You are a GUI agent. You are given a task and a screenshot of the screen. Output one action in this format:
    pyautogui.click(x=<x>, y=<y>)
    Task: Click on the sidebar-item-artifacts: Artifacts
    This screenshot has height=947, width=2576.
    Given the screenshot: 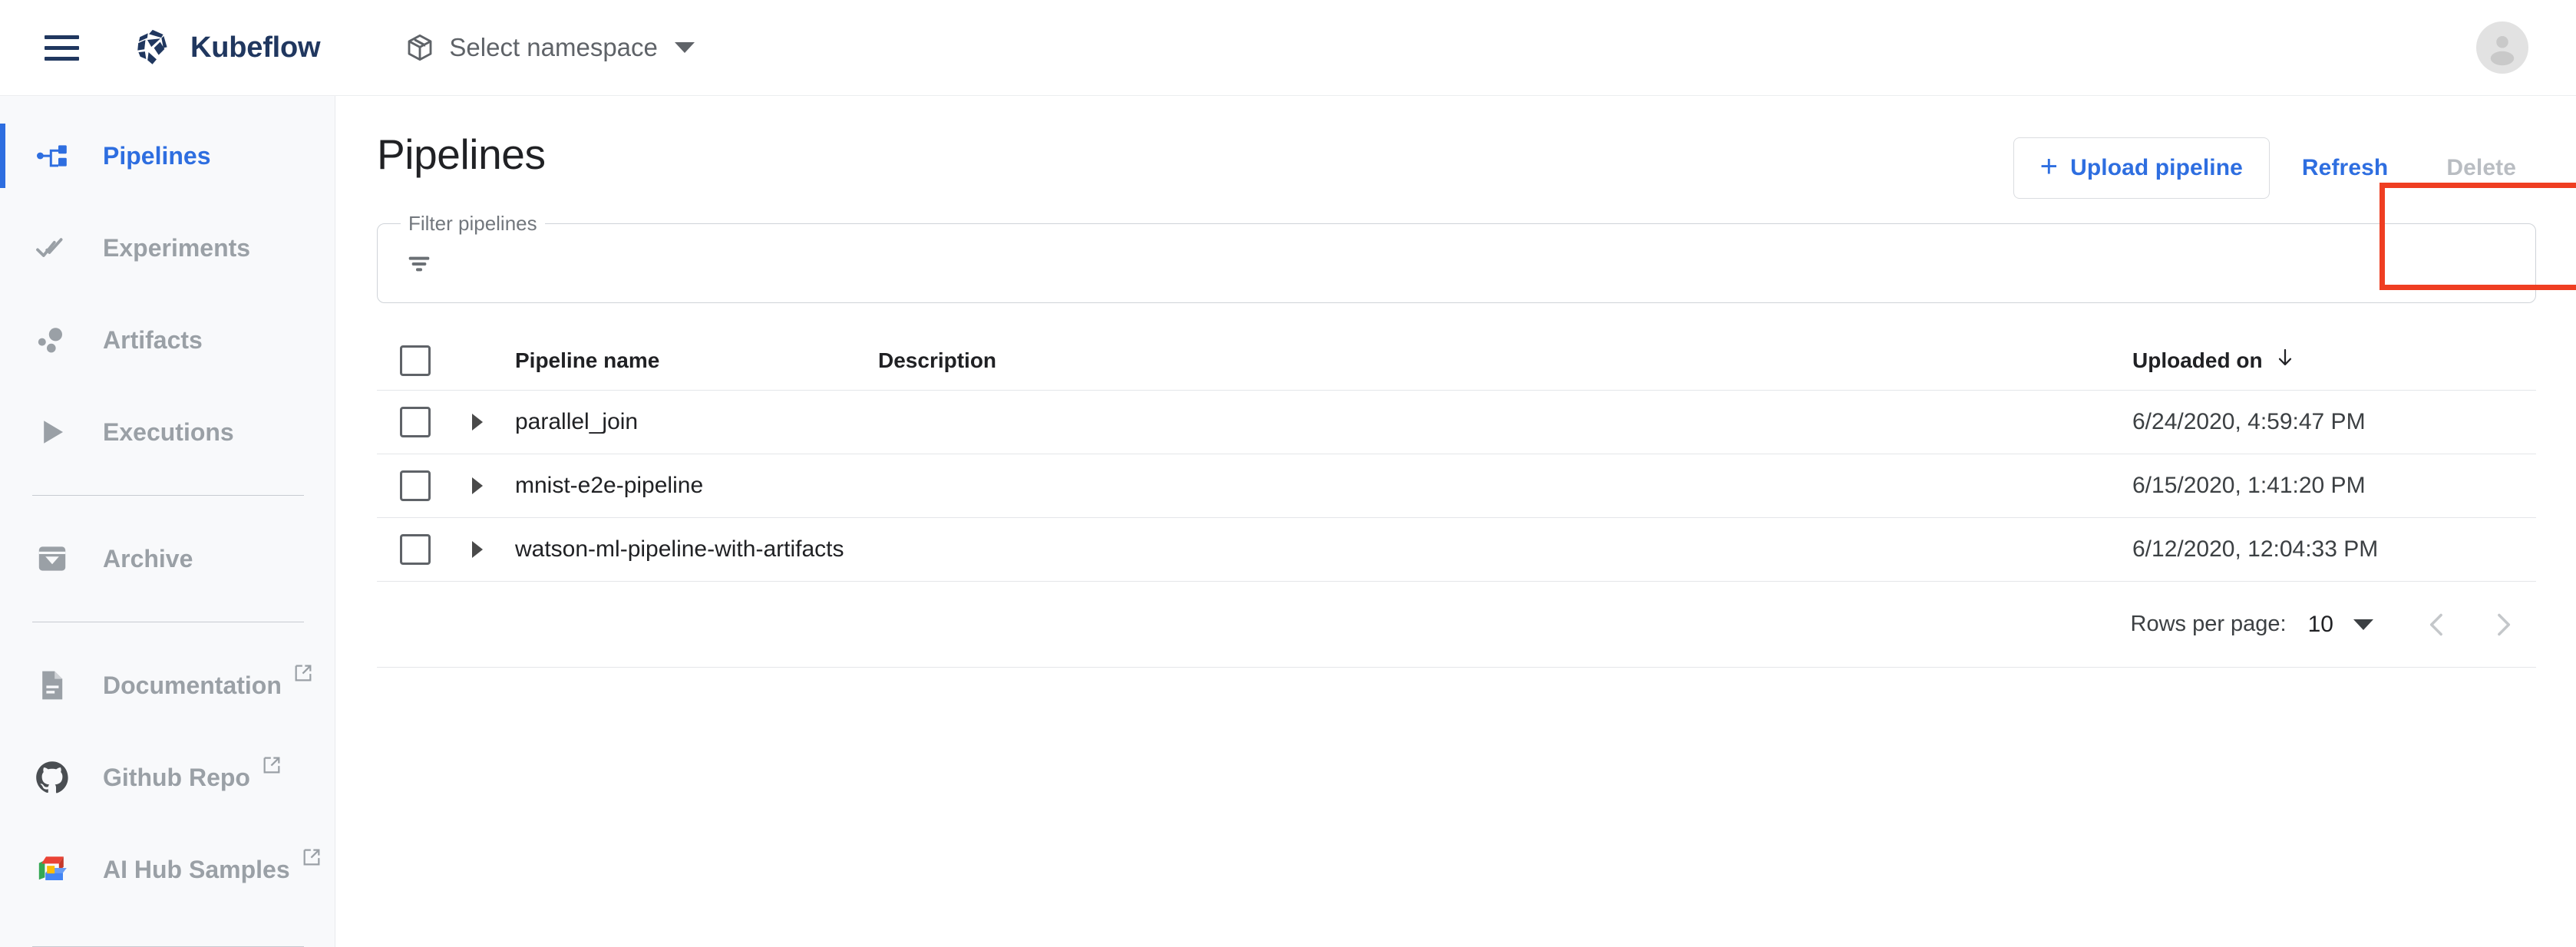 What is the action you would take?
    pyautogui.click(x=167, y=340)
    